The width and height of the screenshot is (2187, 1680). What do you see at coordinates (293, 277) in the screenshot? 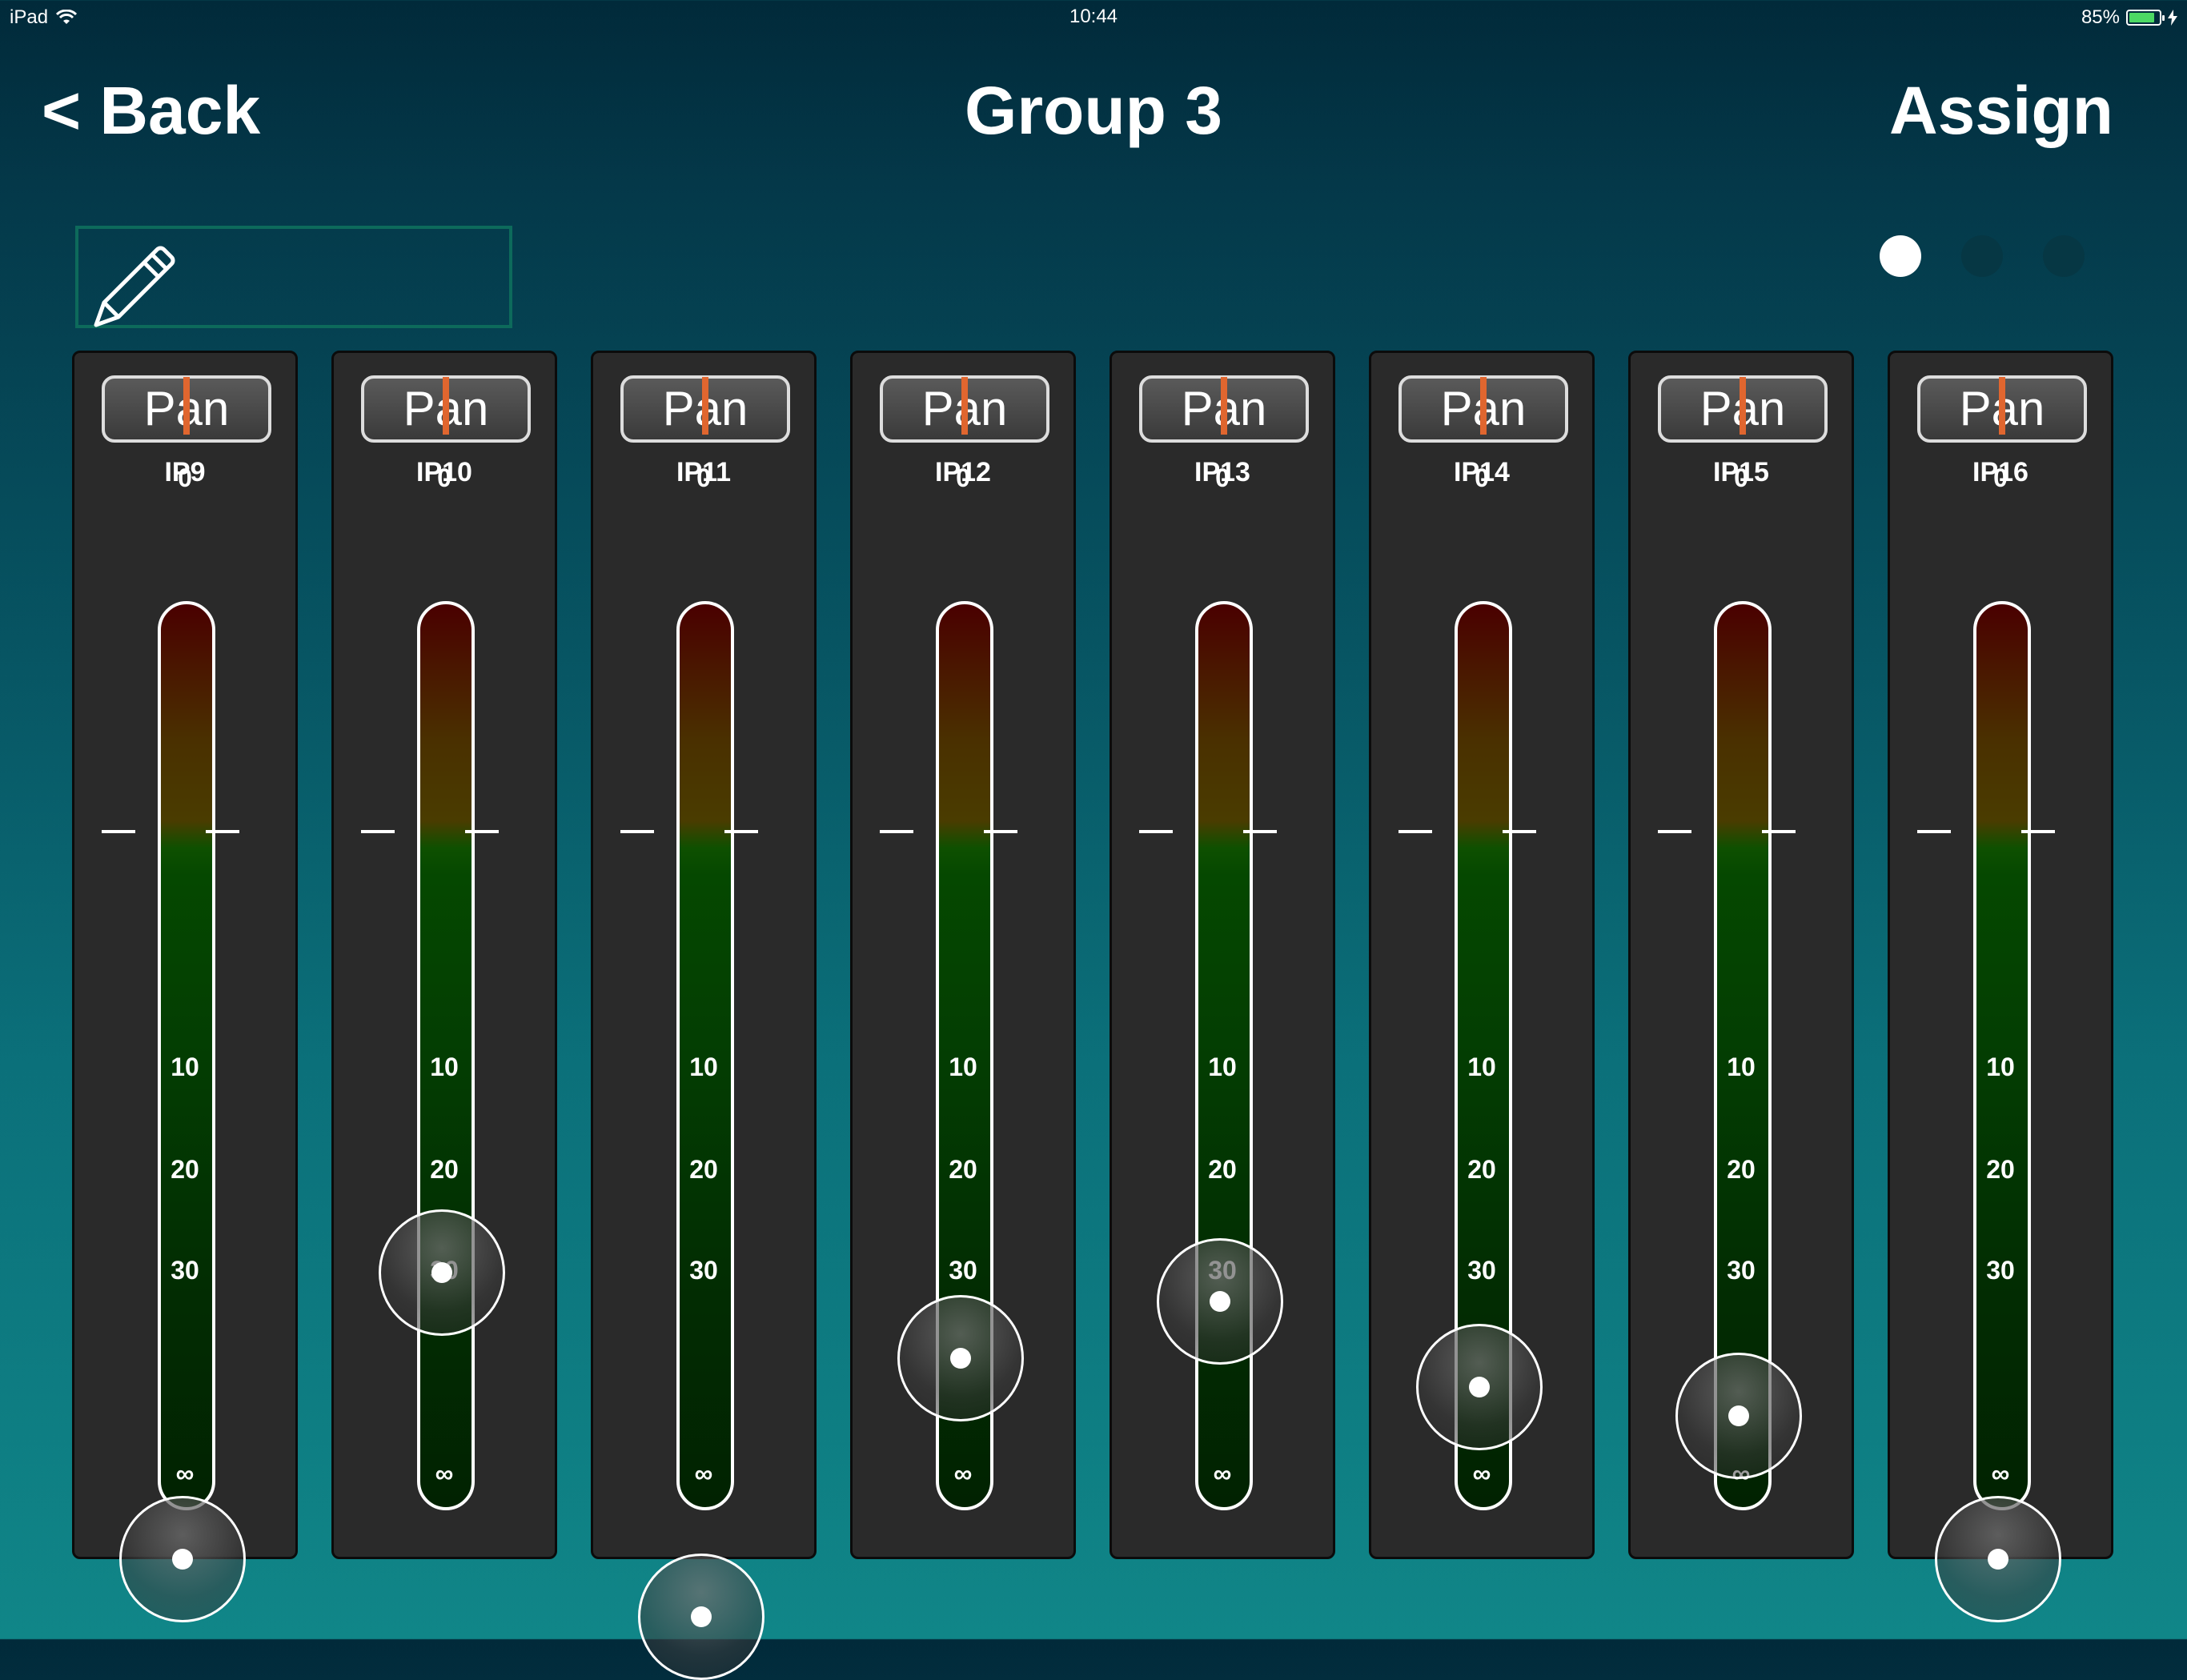
I see `group-name-edit-field` at bounding box center [293, 277].